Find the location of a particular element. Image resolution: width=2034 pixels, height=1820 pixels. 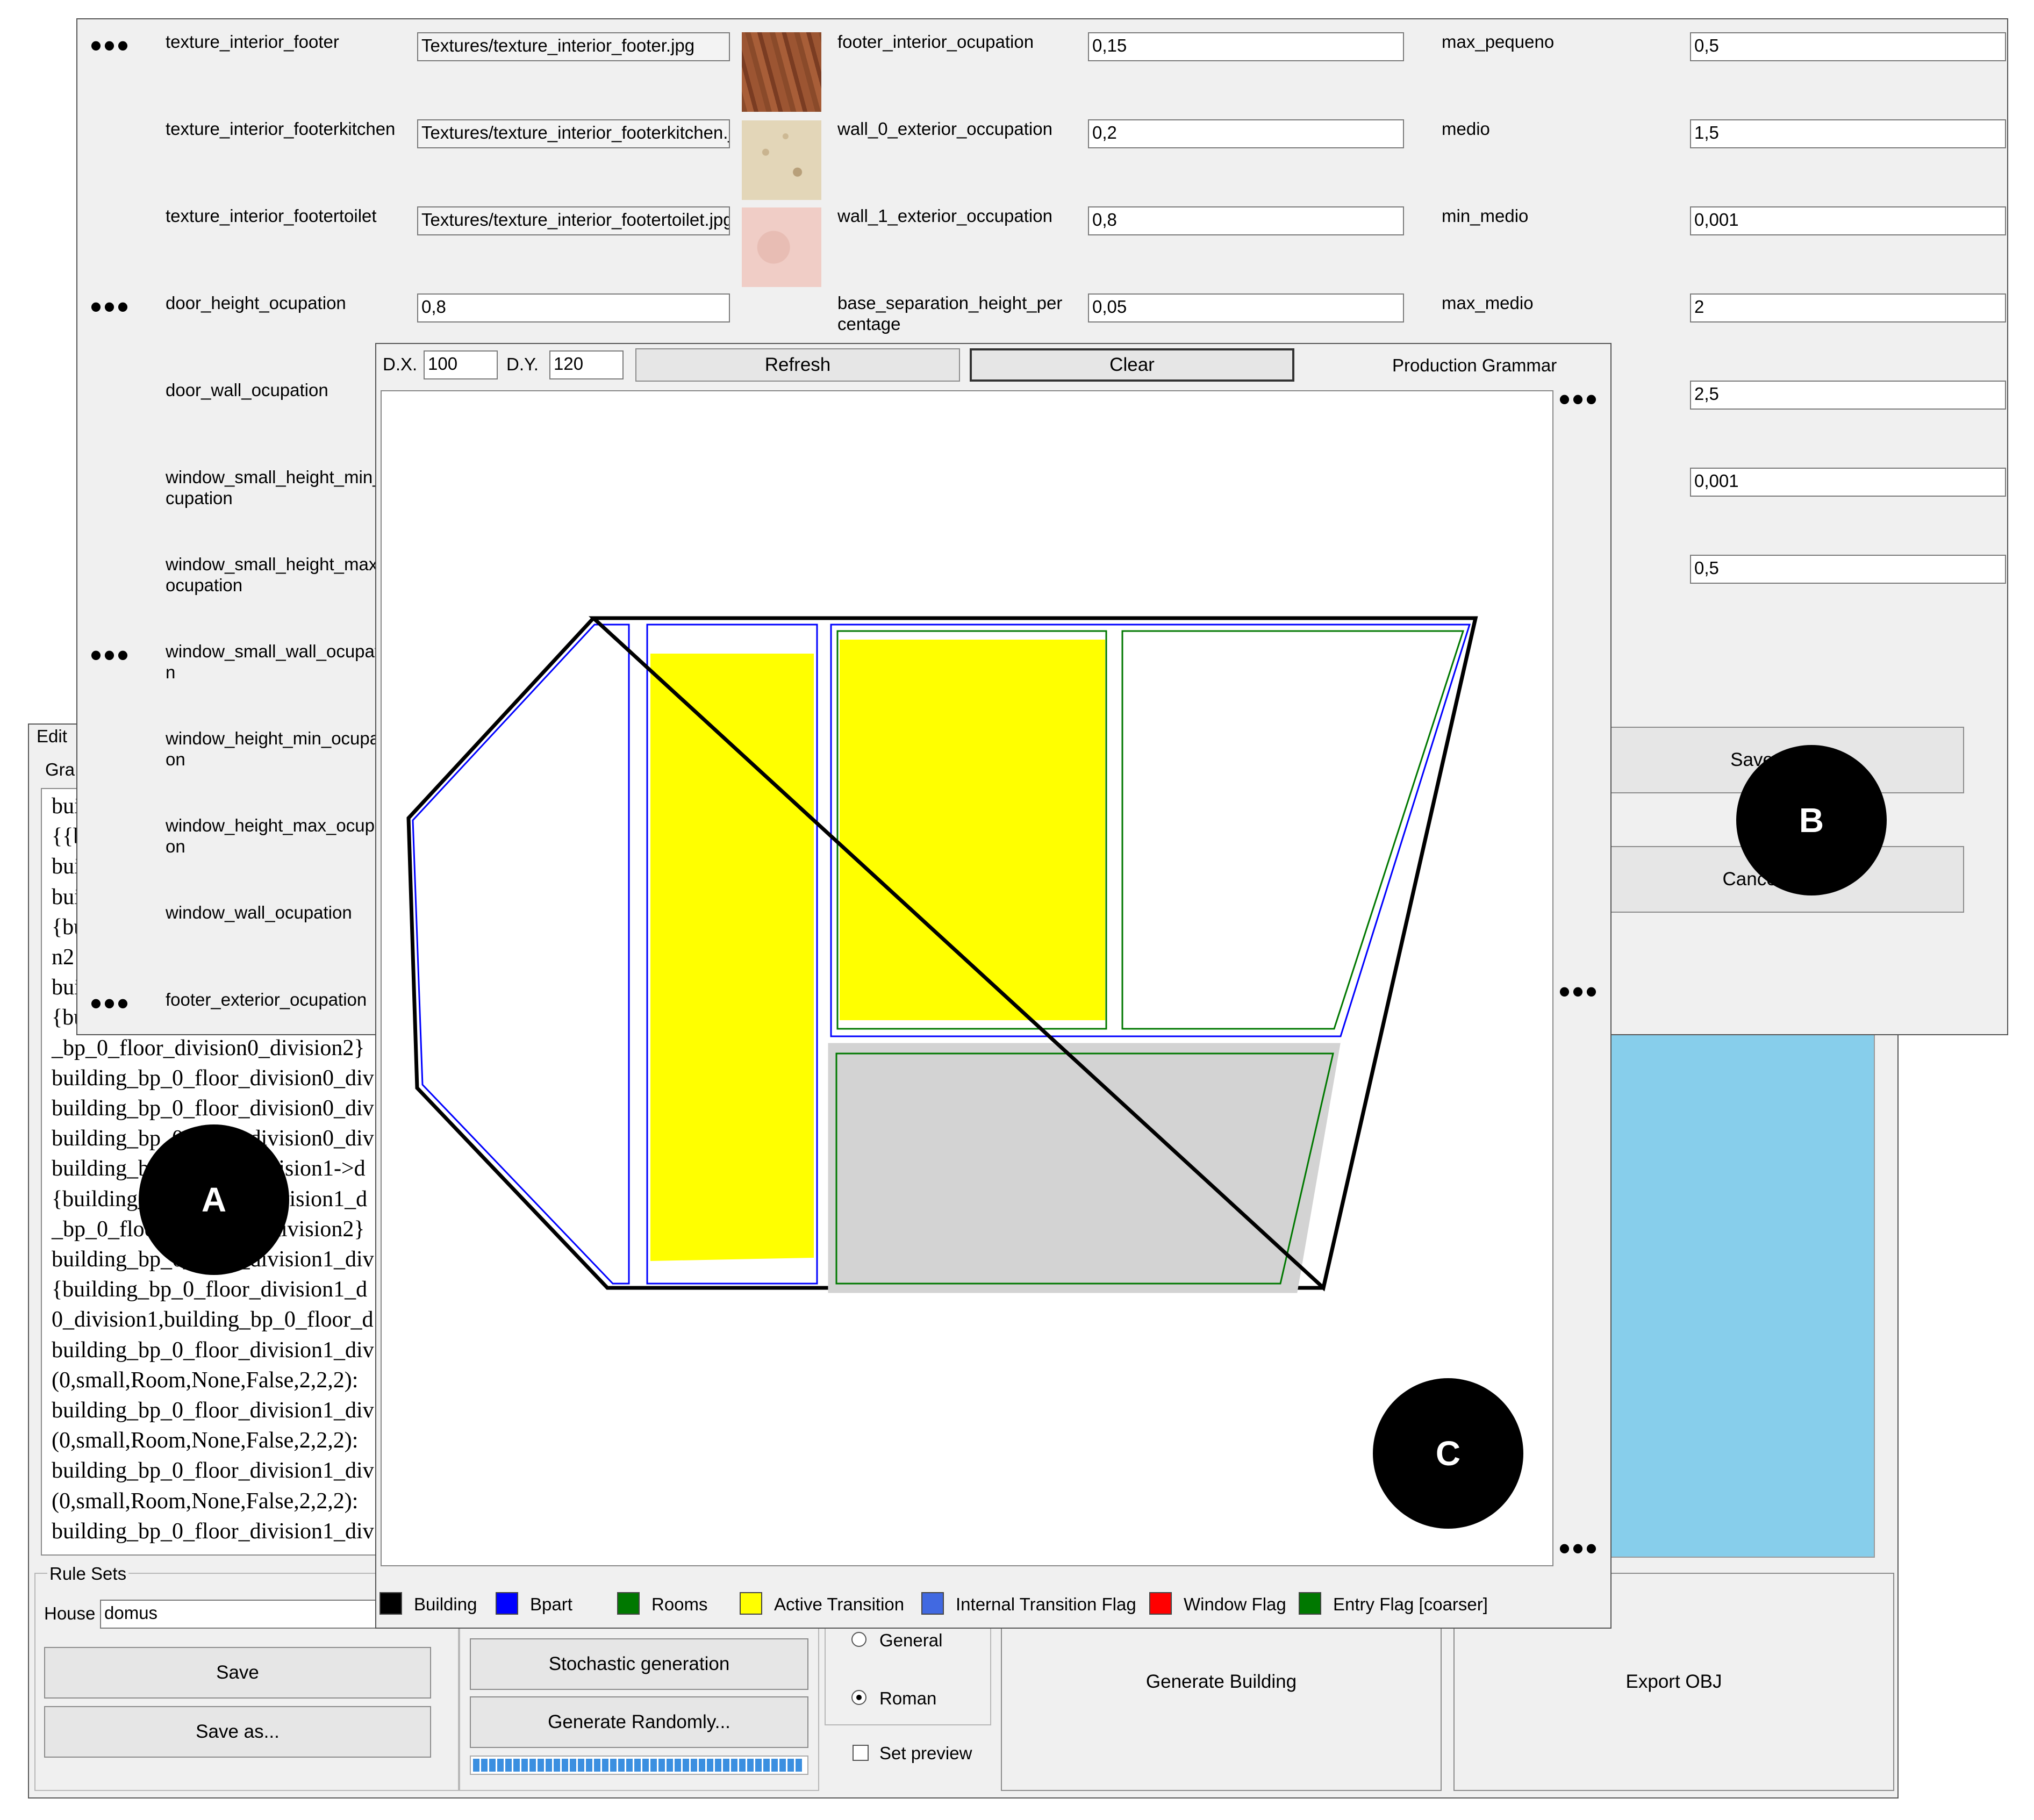

callout-c: C is located at coordinates (1448, 1454).